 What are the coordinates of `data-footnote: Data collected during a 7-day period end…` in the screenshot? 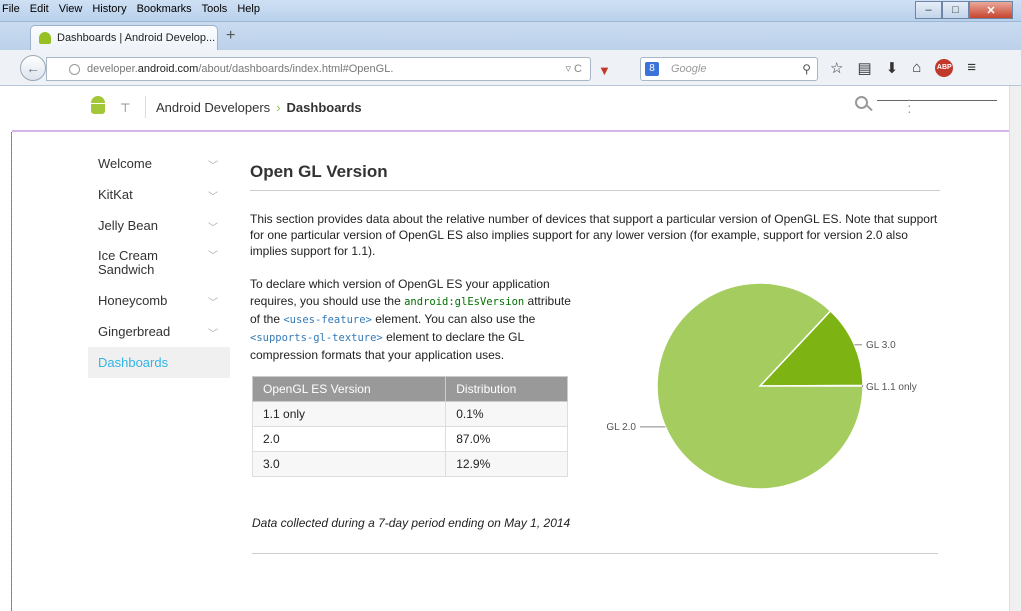 It's located at (411, 523).